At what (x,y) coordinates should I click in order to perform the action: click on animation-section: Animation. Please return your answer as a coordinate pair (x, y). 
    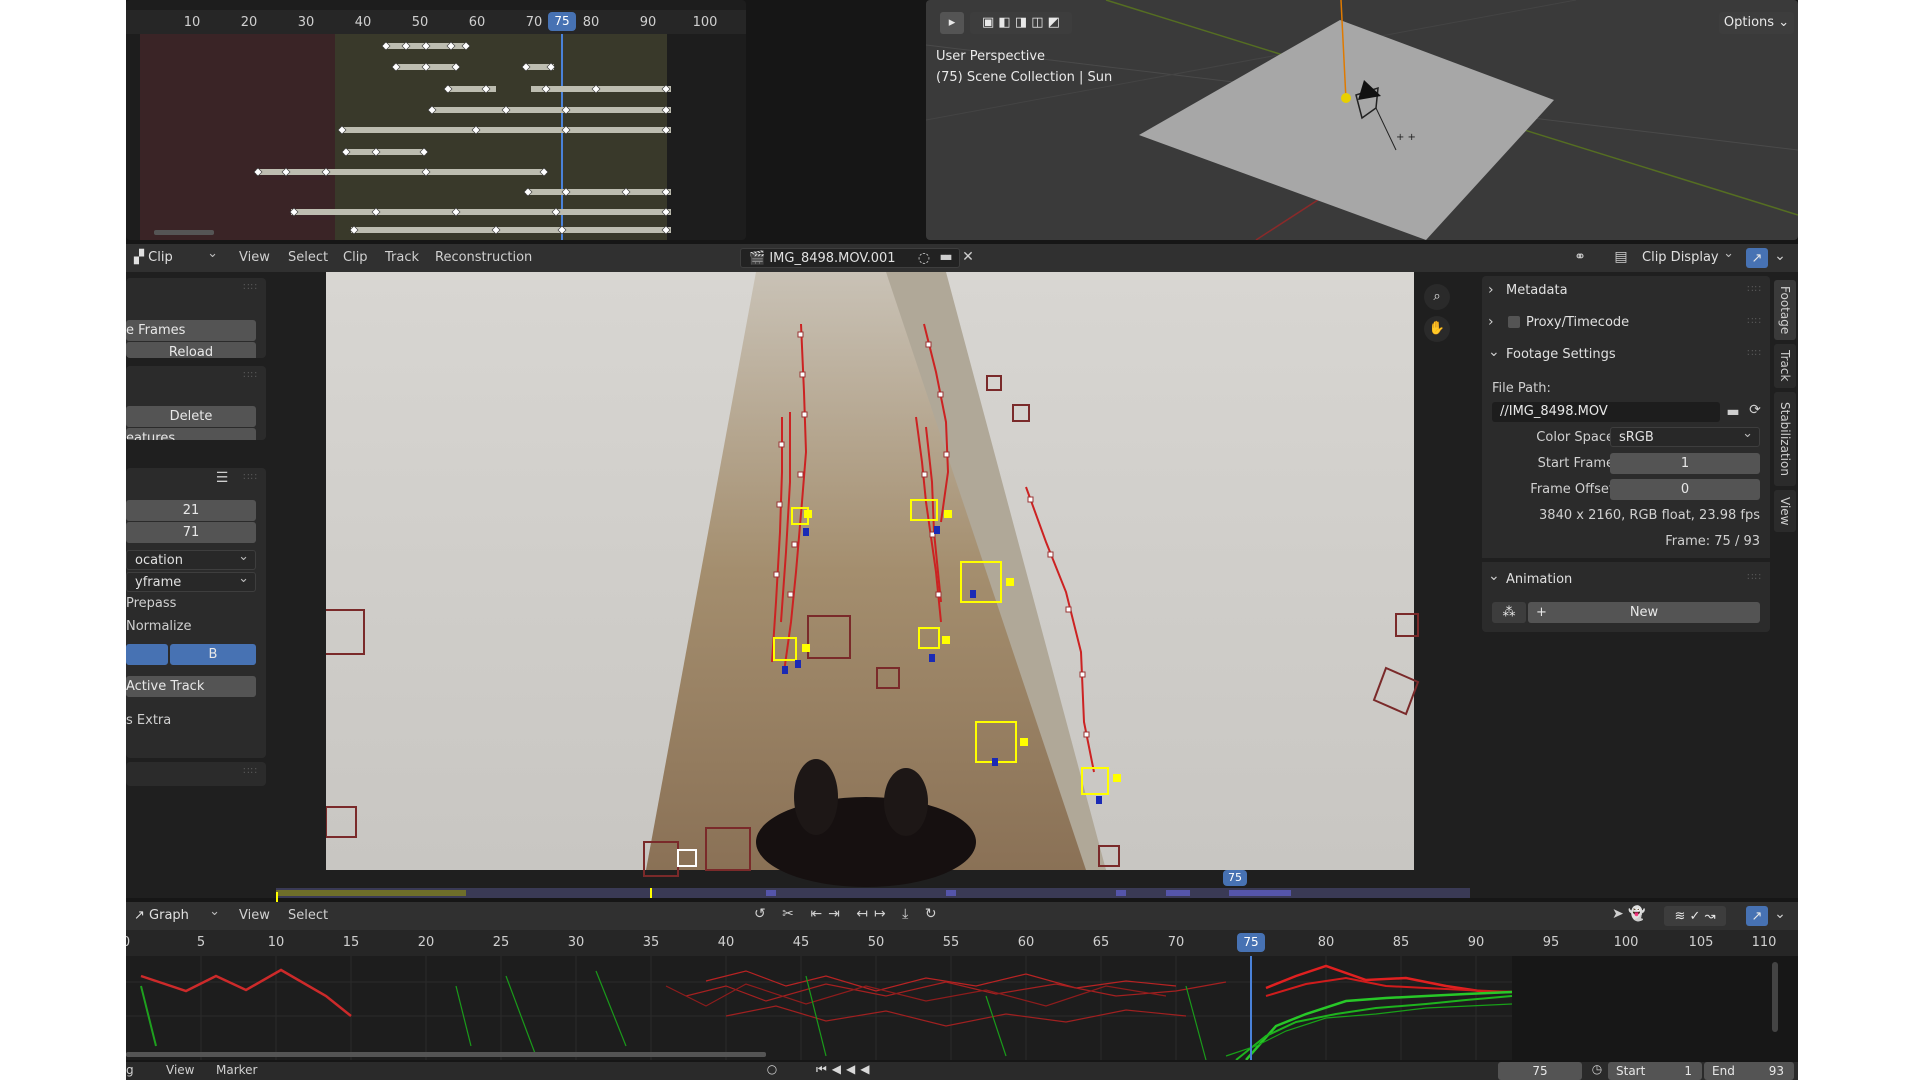
    Looking at the image, I should click on (1539, 579).